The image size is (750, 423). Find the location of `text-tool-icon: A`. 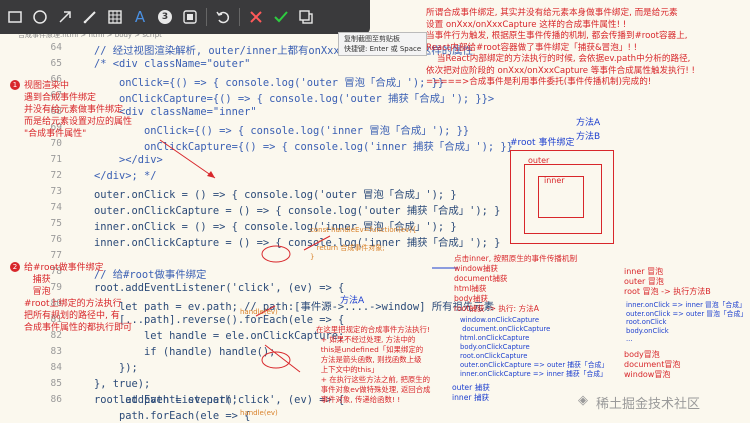

text-tool-icon: A is located at coordinates (140, 17).